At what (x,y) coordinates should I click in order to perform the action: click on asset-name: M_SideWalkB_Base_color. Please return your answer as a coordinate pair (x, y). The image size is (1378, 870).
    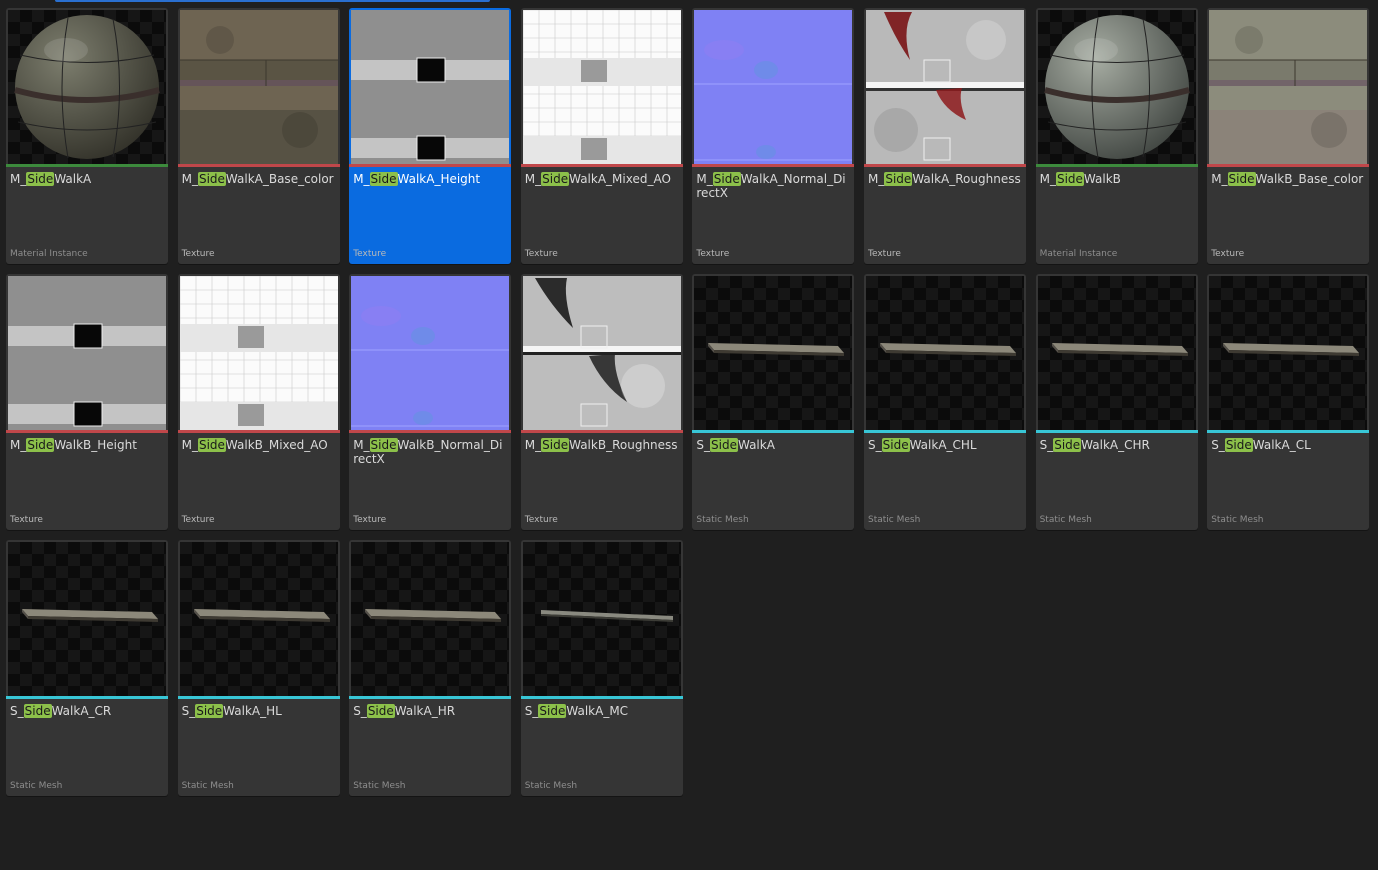
    Looking at the image, I should click on (1287, 179).